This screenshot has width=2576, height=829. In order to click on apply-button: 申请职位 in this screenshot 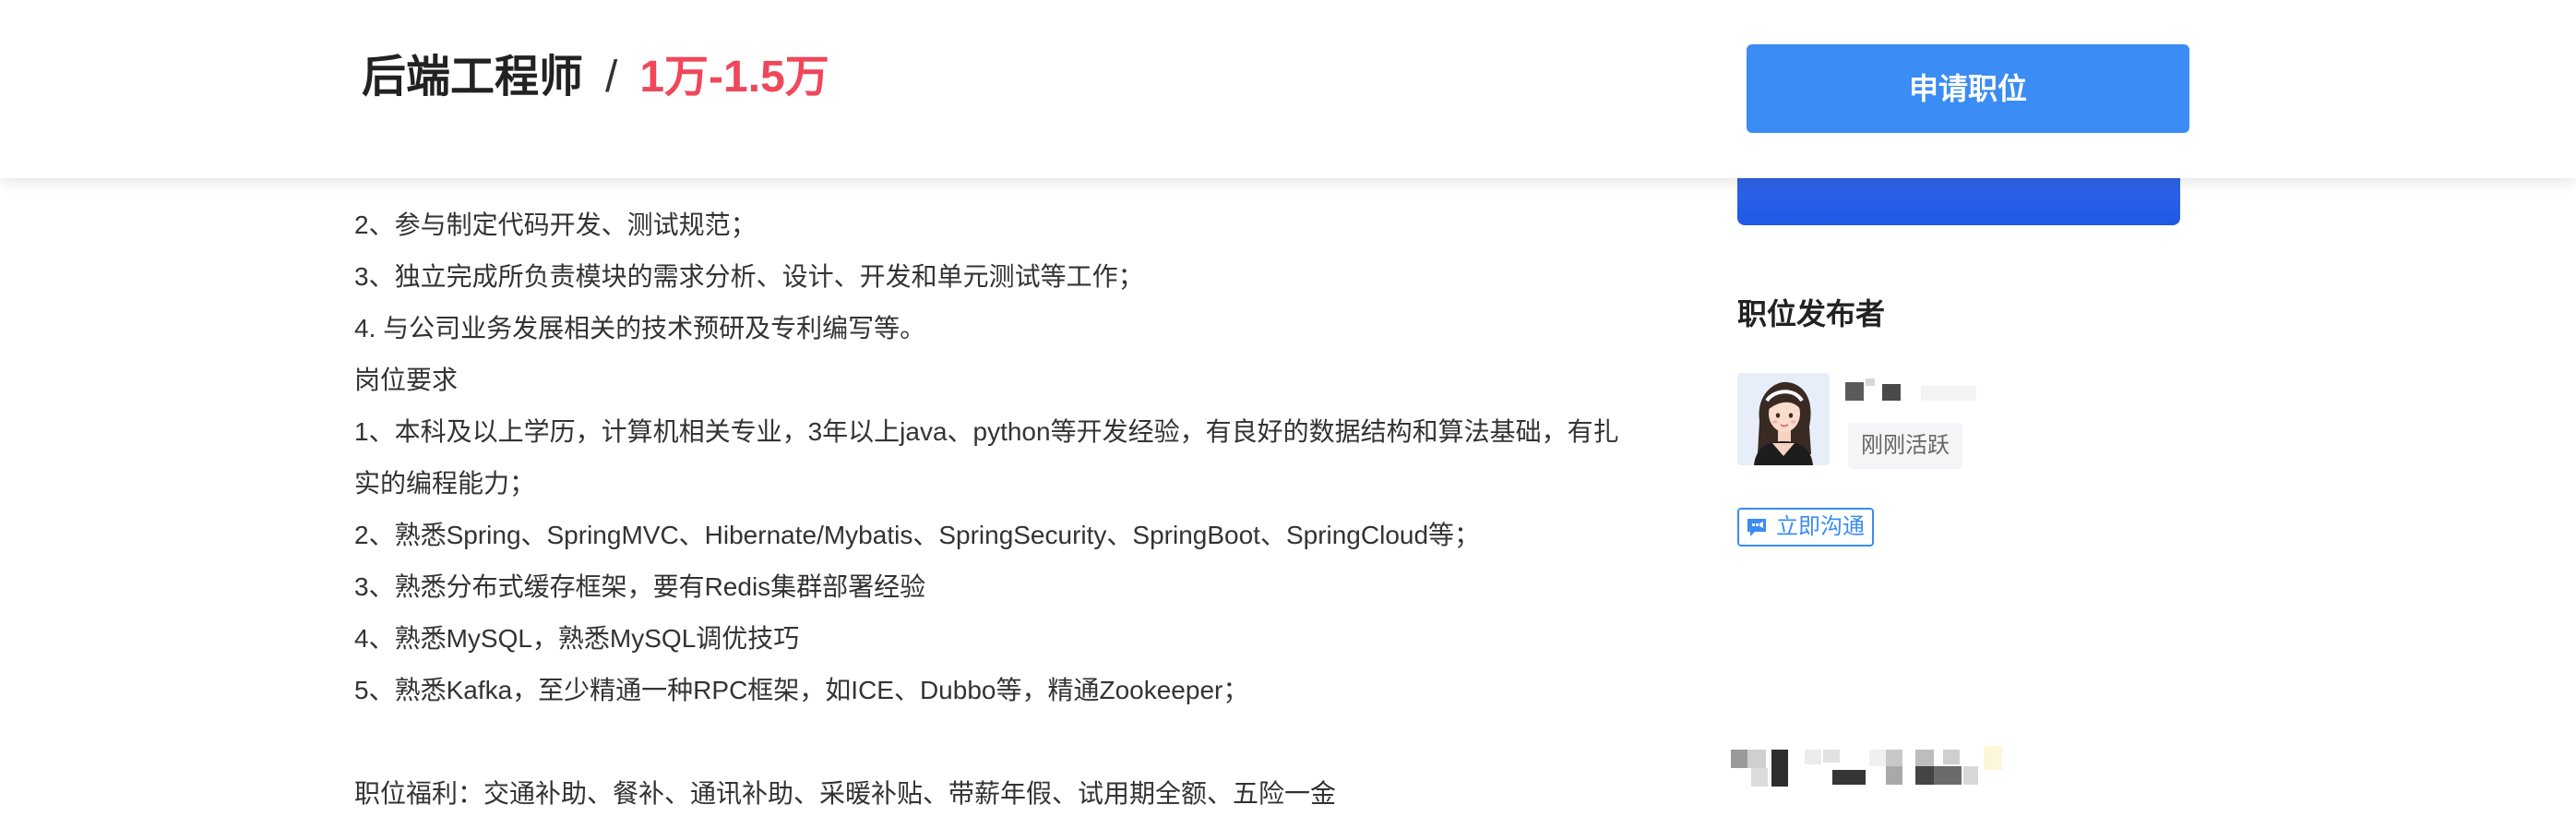, I will do `click(1968, 88)`.